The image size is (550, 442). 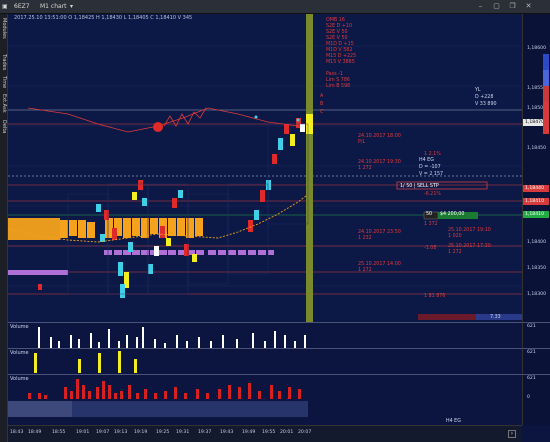 I want to click on price-tag-level: 1,18410, so click(x=536, y=201).